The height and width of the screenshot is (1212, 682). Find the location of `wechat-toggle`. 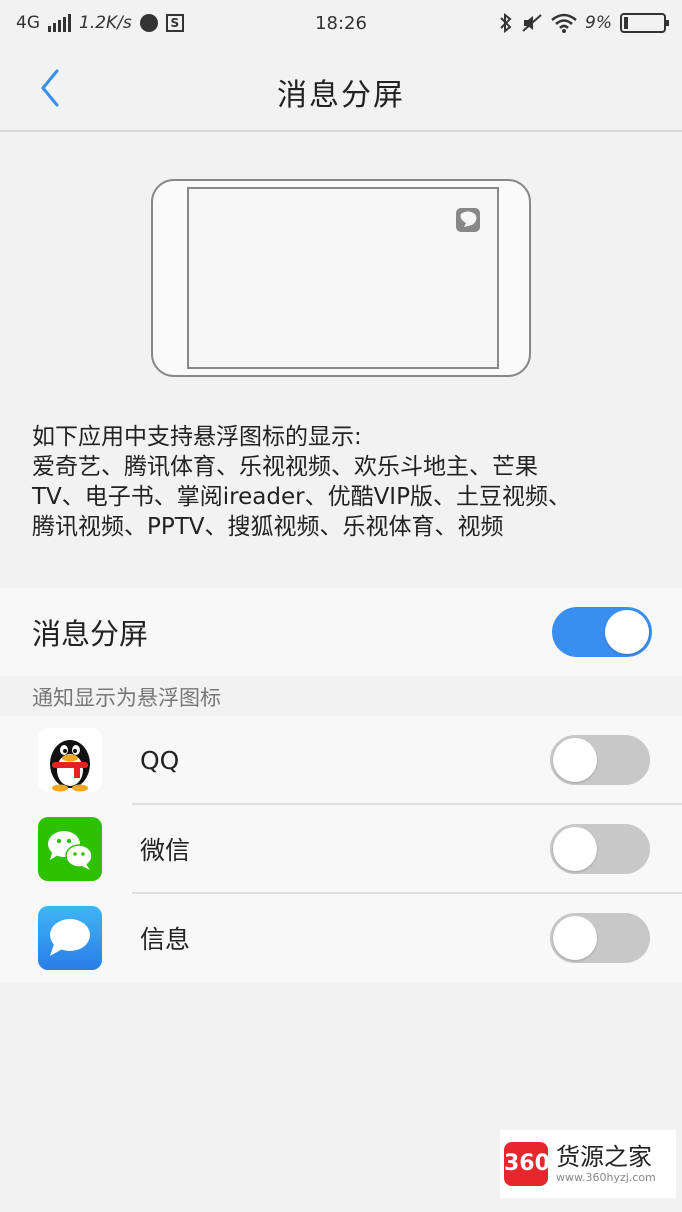

wechat-toggle is located at coordinates (600, 849).